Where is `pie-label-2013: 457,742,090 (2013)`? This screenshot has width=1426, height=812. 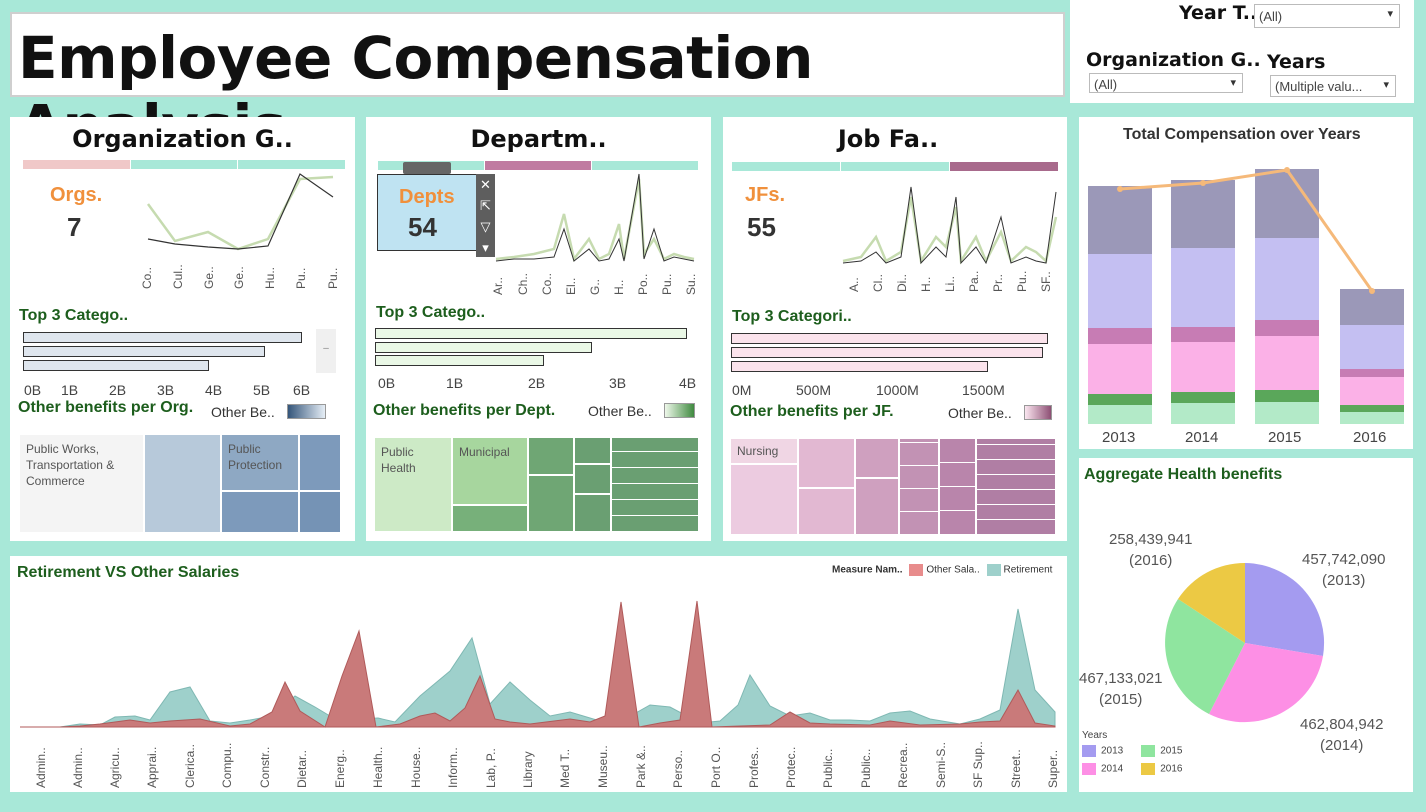
pie-label-2013: 457,742,090 (2013) is located at coordinates (1344, 570).